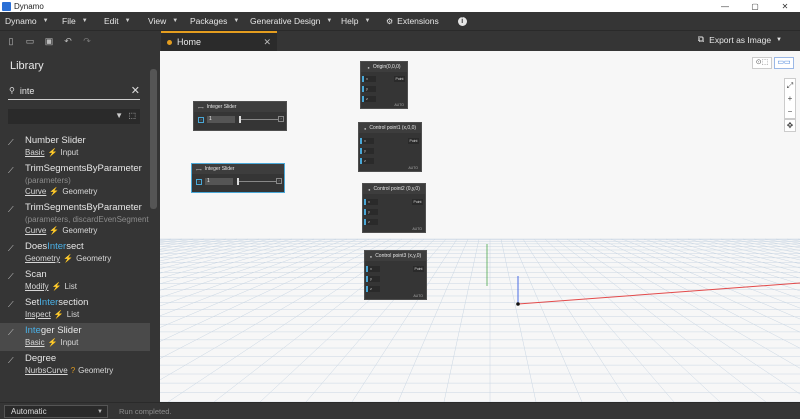 The image size is (800, 419). Describe the element at coordinates (214, 21) in the screenshot. I see `menu-packages: Packages ▼` at that location.